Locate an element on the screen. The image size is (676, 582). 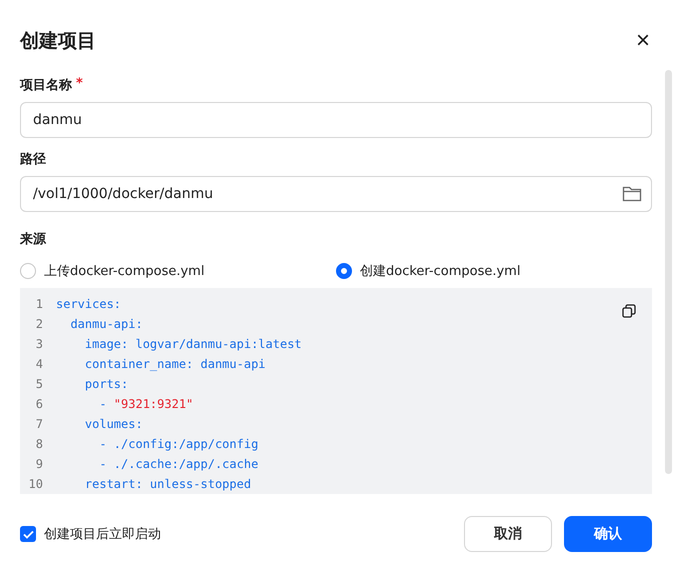
code-line: image: logvar/danmu-api:latest is located at coordinates (193, 344).